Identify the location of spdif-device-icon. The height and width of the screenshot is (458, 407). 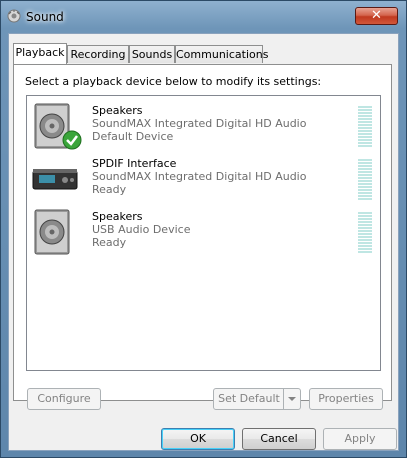
(55, 179).